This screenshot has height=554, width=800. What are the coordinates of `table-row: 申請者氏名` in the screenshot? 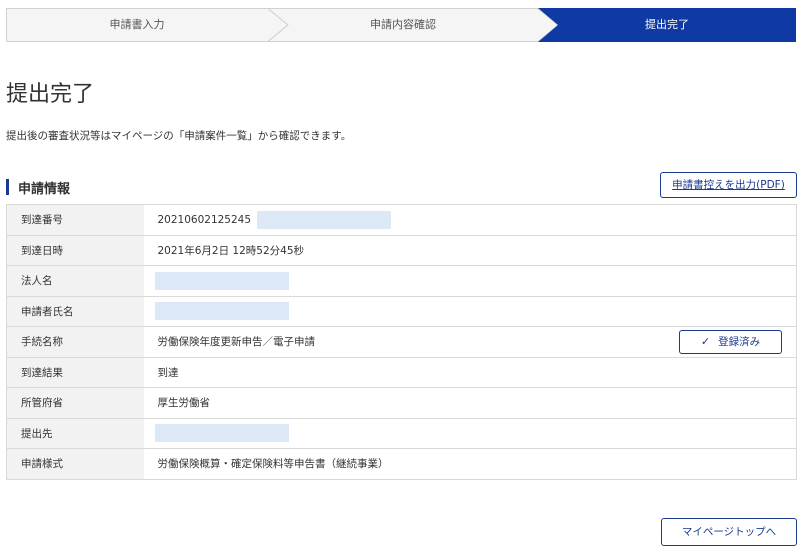 It's located at (401, 311).